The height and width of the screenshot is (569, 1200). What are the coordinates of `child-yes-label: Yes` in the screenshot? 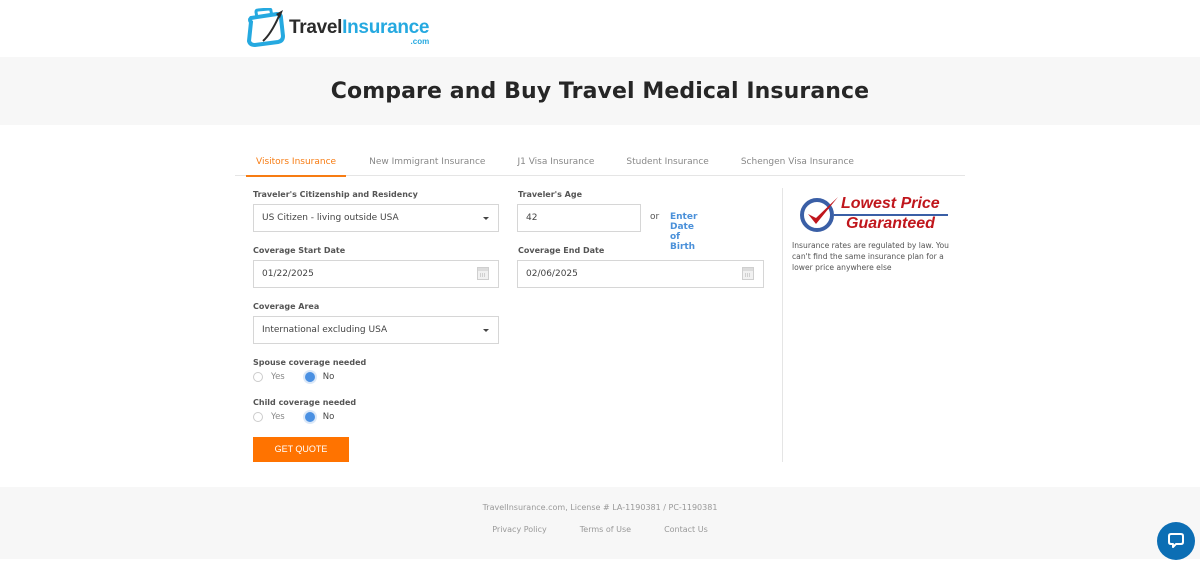 It's located at (278, 417).